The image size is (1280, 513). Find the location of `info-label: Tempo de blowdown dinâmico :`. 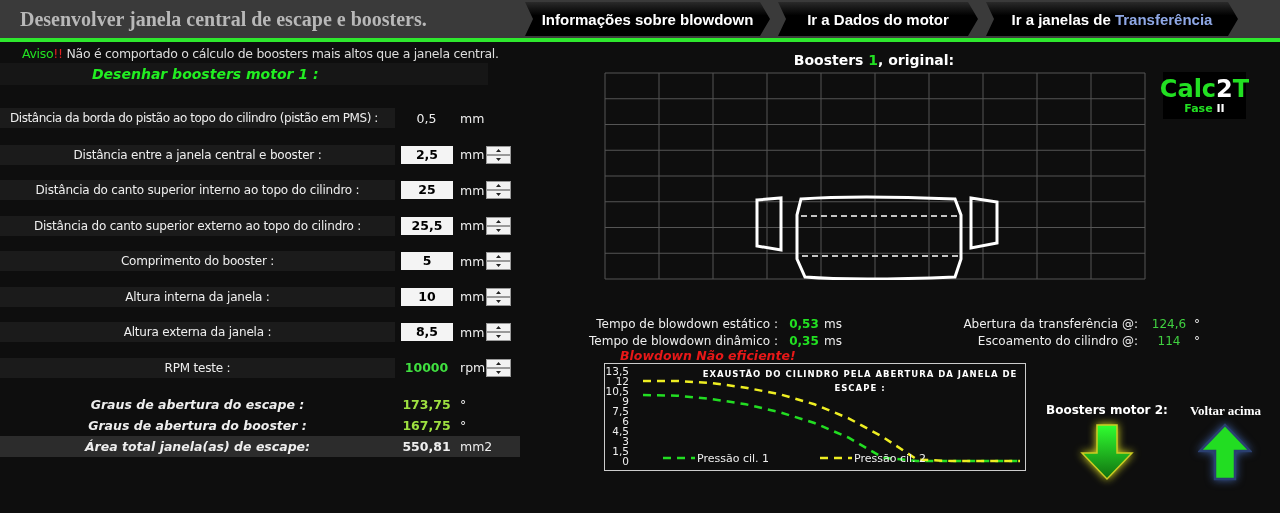

info-label: Tempo de blowdown dinâmico : is located at coordinates (683, 340).